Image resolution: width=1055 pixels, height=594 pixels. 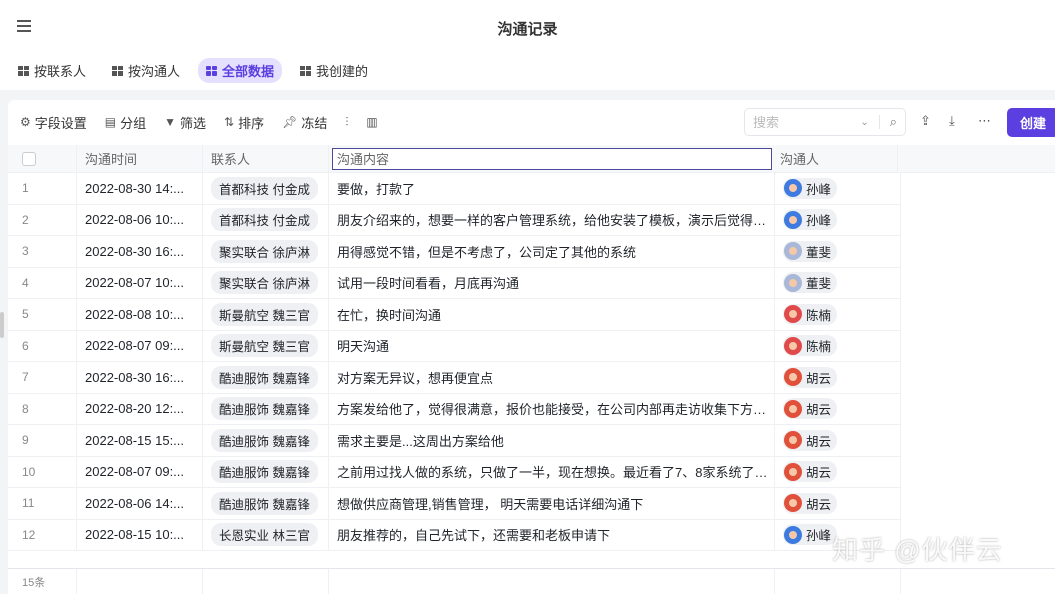 What do you see at coordinates (552, 534) in the screenshot?
I see `content-cell: 朋友推荐的，自己先试下，还需要和老板申请下` at bounding box center [552, 534].